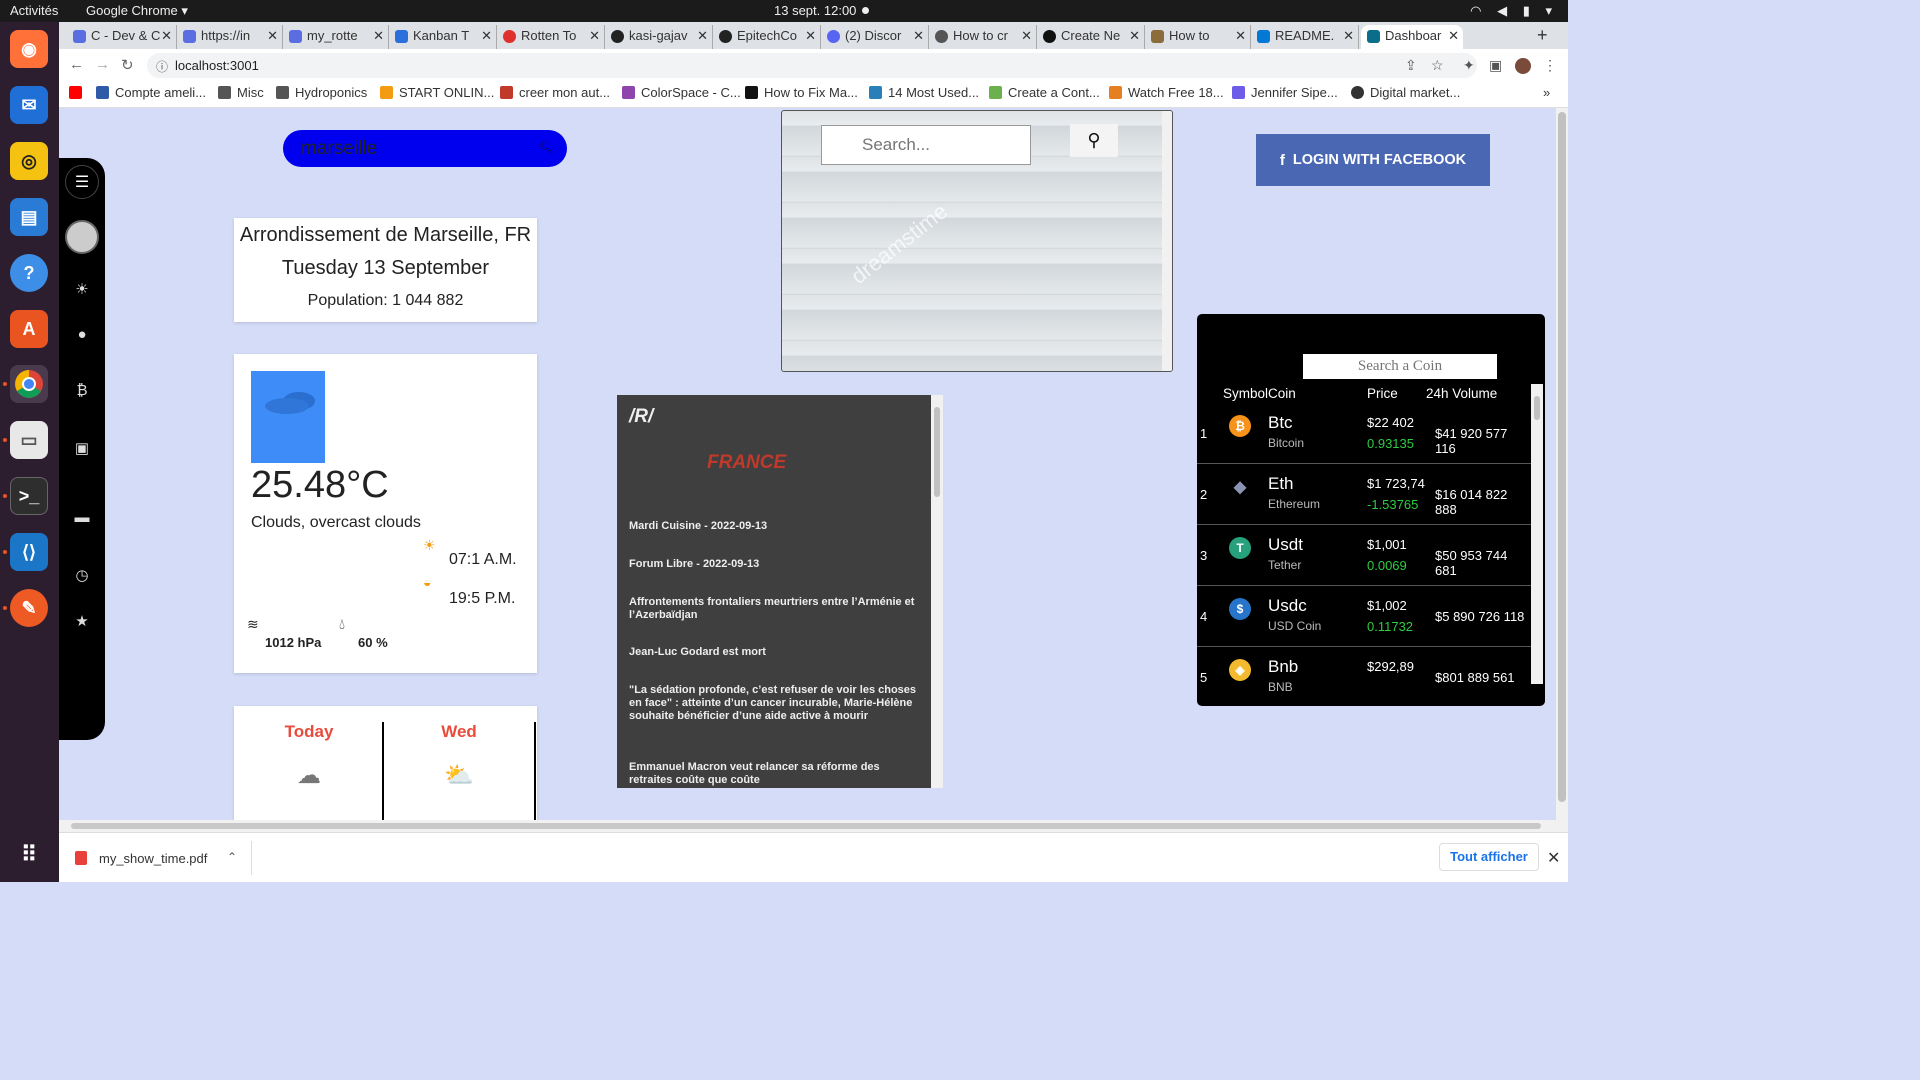 Image resolution: width=1920 pixels, height=1080 pixels. I want to click on user-avatar, so click(82, 237).